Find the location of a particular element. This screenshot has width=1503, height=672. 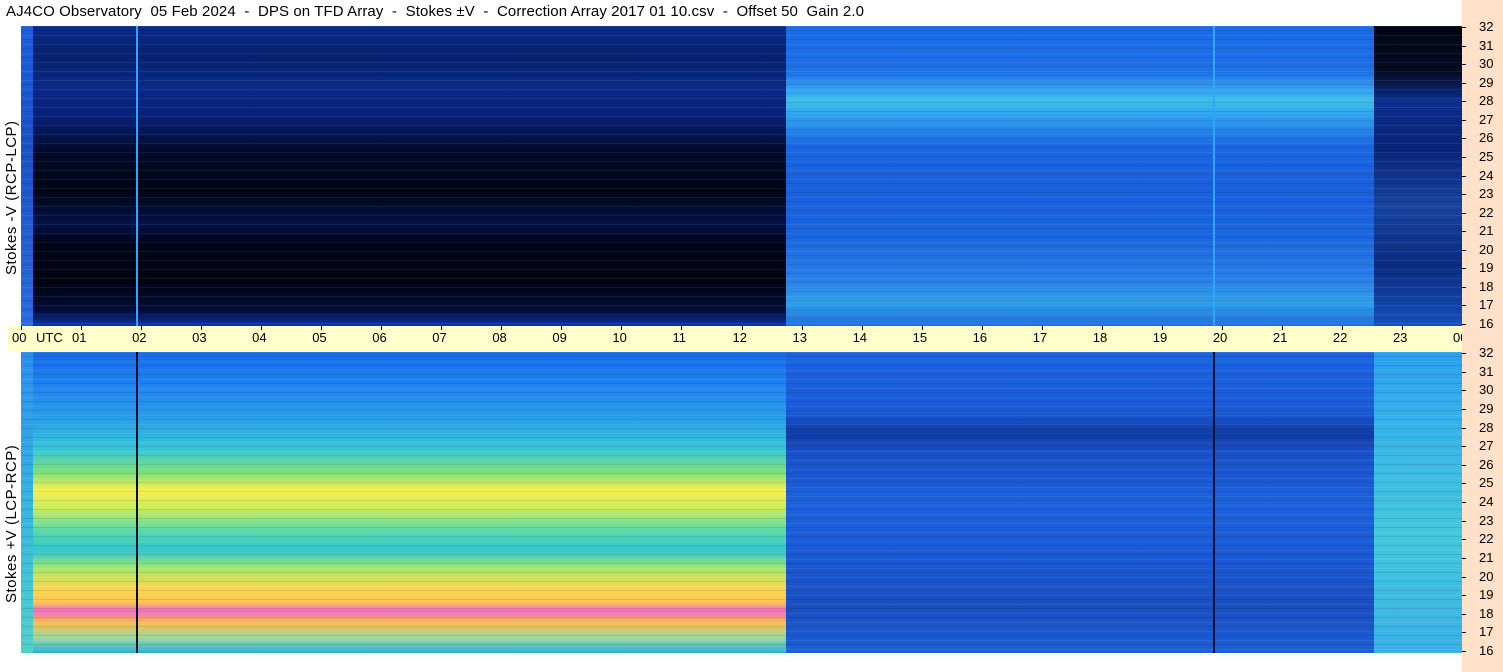

time-tick-label: 13 is located at coordinates (799, 337).